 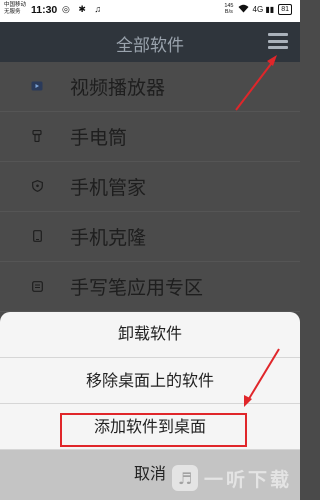 What do you see at coordinates (37, 136) in the screenshot?
I see `flashlight-icon` at bounding box center [37, 136].